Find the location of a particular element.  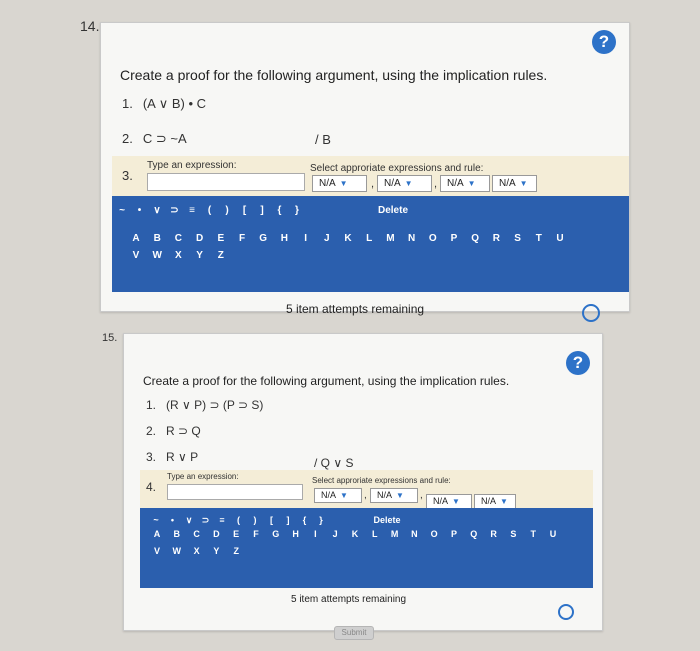

line-expression: R ∨ P is located at coordinates (182, 457).